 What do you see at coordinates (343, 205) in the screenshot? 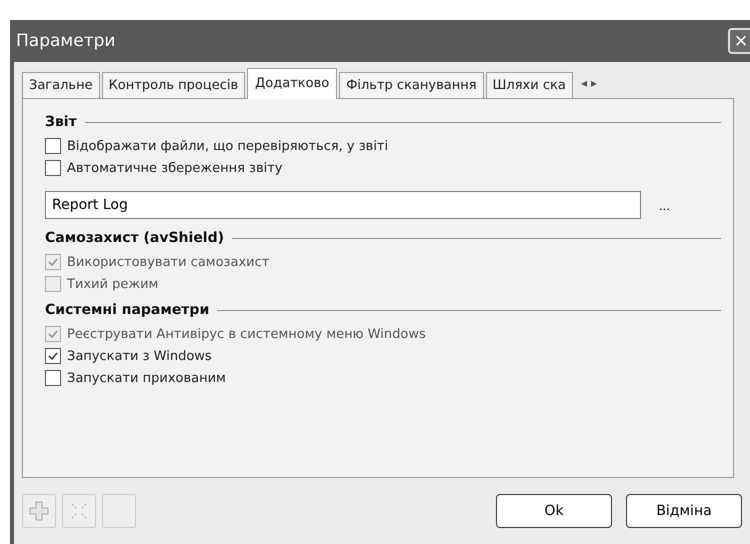
I see `report-file-field: Report Log` at bounding box center [343, 205].